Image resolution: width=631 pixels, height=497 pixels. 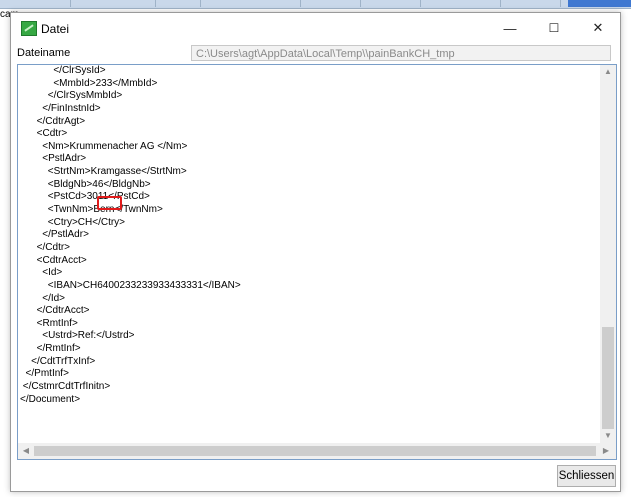 What do you see at coordinates (63, 70) in the screenshot?
I see `xml-line: </ClrSysId>` at bounding box center [63, 70].